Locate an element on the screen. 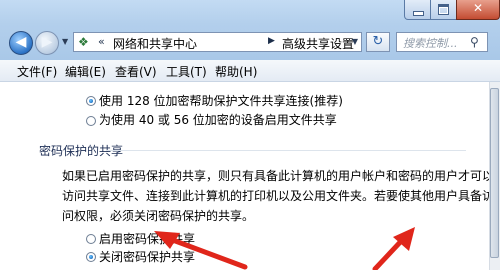  radio-128bit-encryption is located at coordinates (91, 101).